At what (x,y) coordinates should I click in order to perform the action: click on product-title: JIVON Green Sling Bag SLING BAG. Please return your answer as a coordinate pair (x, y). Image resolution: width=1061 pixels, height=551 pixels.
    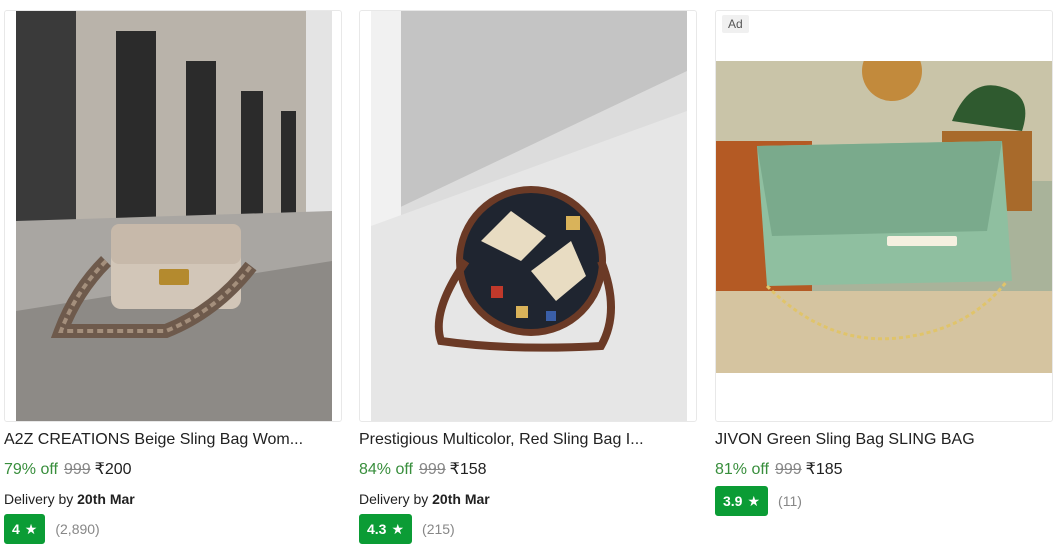
    Looking at the image, I should click on (882, 440).